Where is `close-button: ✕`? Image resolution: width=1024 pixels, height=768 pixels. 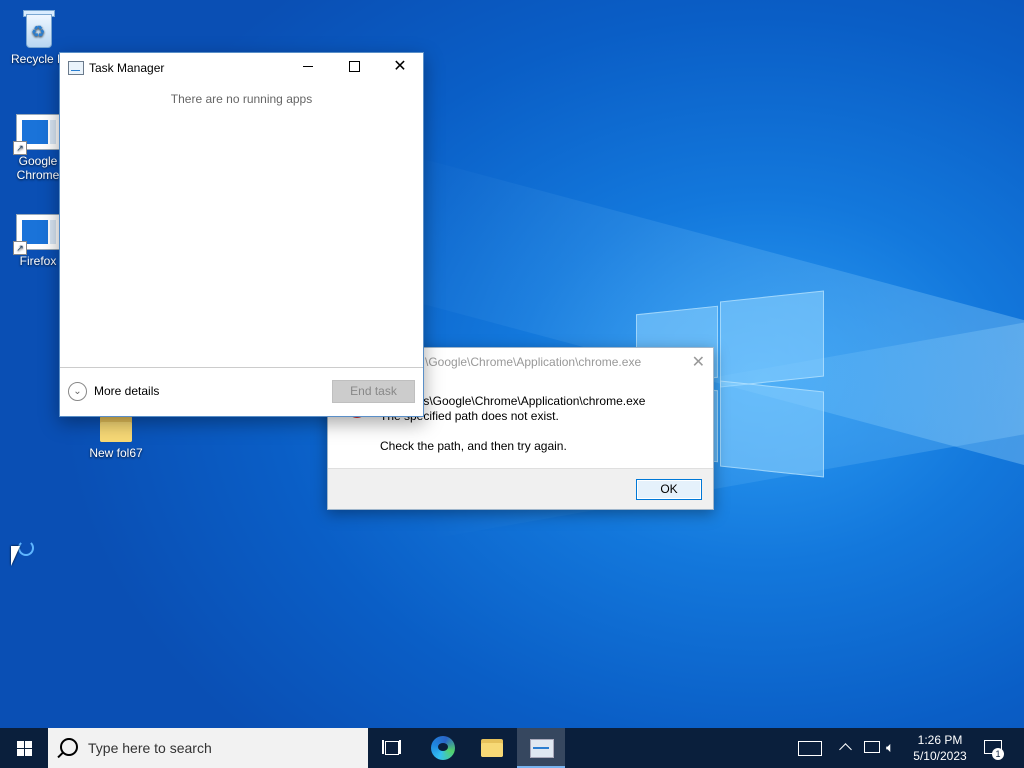
close-button: ✕ is located at coordinates (400, 68).